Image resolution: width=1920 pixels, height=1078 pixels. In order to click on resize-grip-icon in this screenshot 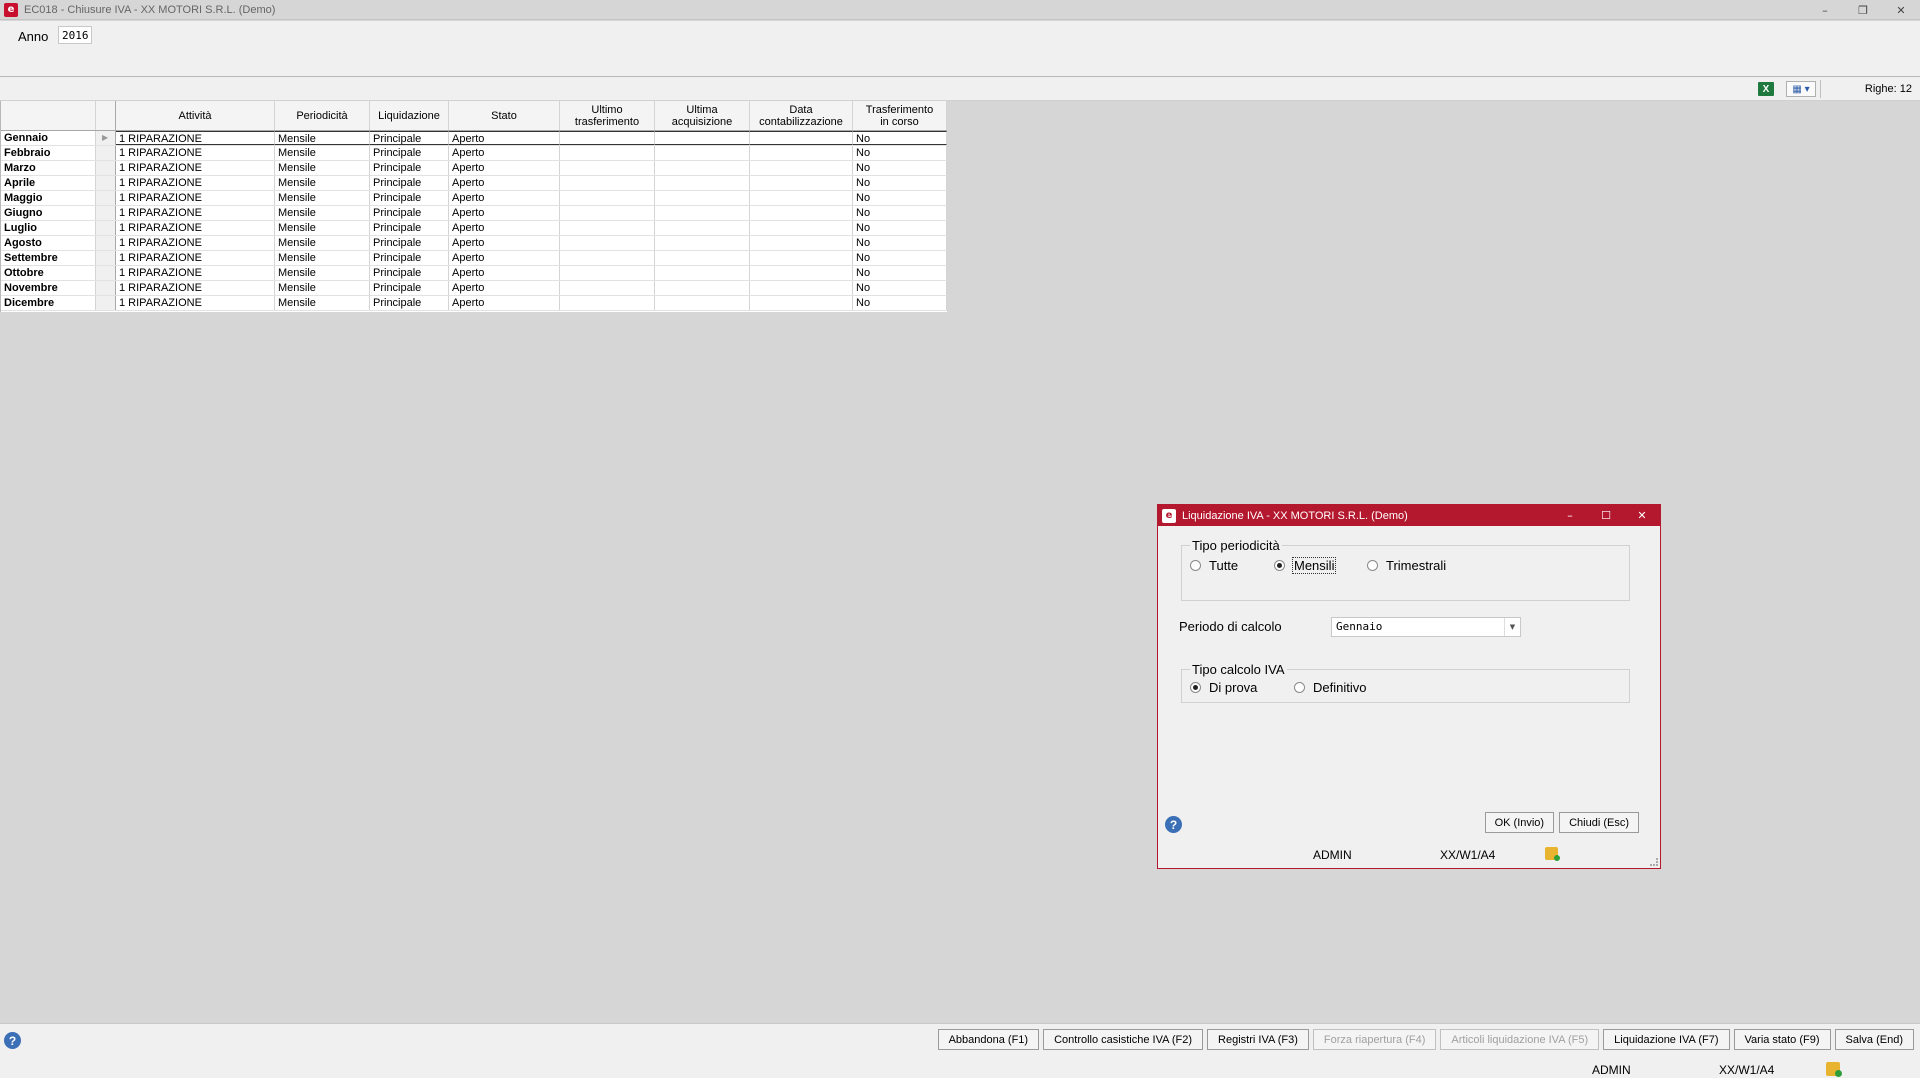, I will do `click(1654, 862)`.